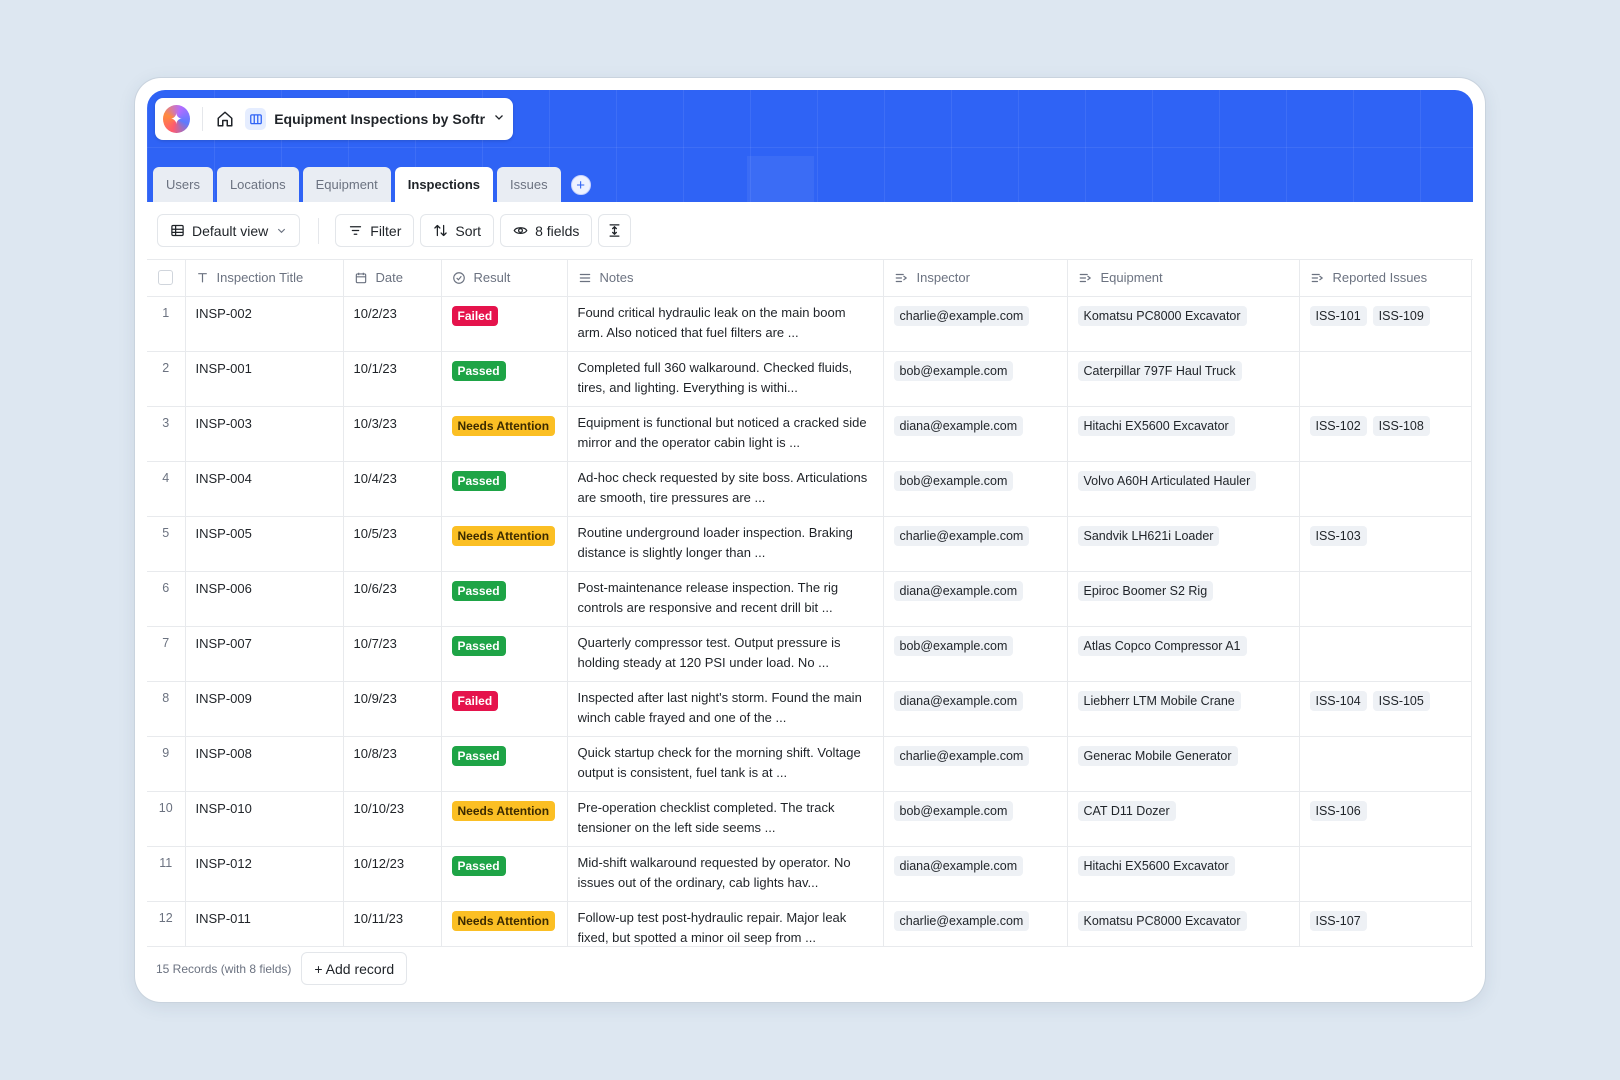 Image resolution: width=1620 pixels, height=1080 pixels. What do you see at coordinates (392, 278) in the screenshot?
I see `column-header-date: Date` at bounding box center [392, 278].